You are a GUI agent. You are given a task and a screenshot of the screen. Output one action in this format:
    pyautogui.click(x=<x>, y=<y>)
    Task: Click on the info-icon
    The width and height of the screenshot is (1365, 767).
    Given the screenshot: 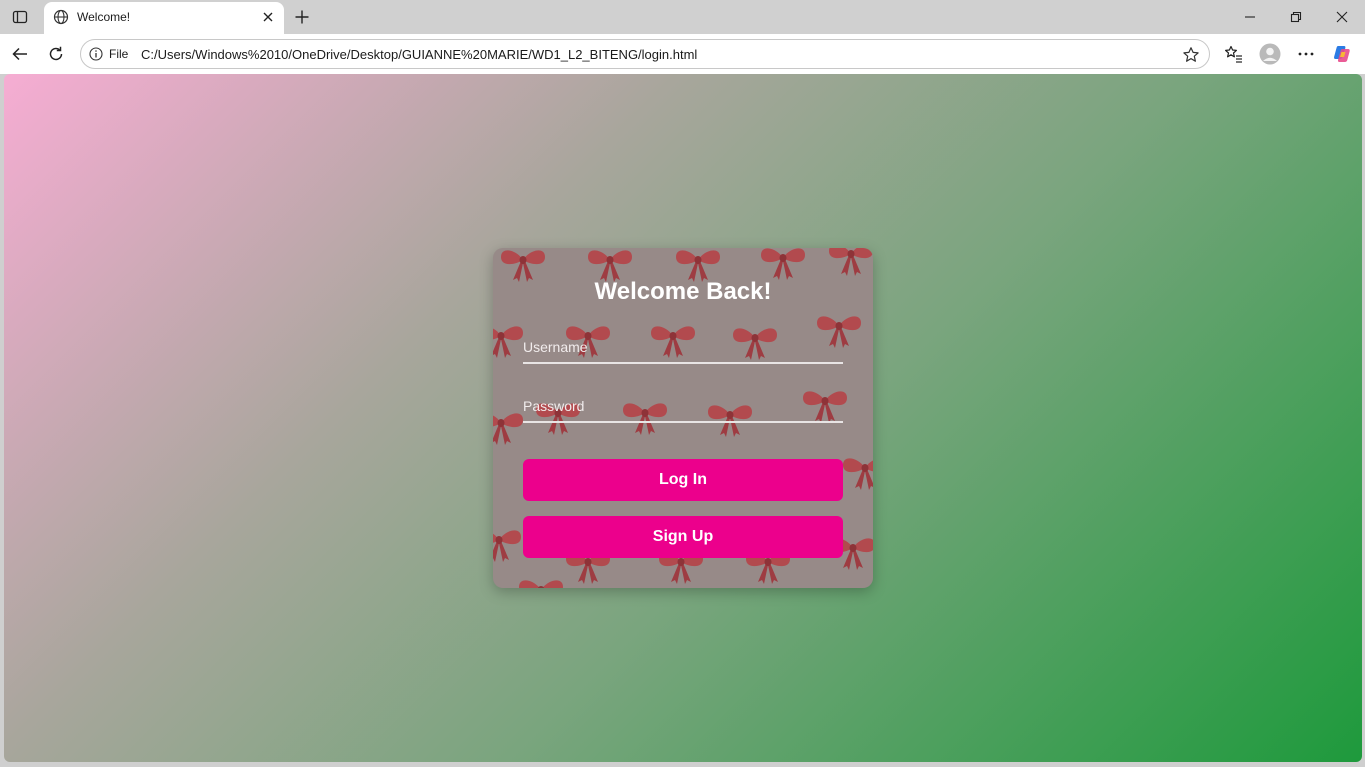 What is the action you would take?
    pyautogui.click(x=96, y=54)
    